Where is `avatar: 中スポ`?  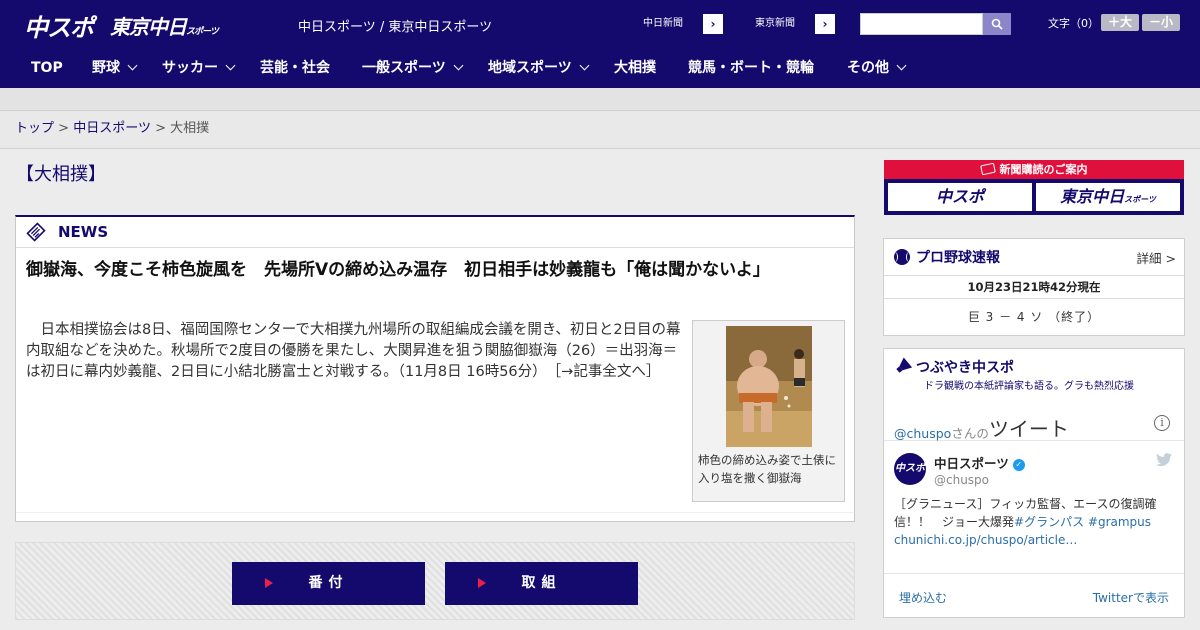
avatar: 中スポ is located at coordinates (910, 469).